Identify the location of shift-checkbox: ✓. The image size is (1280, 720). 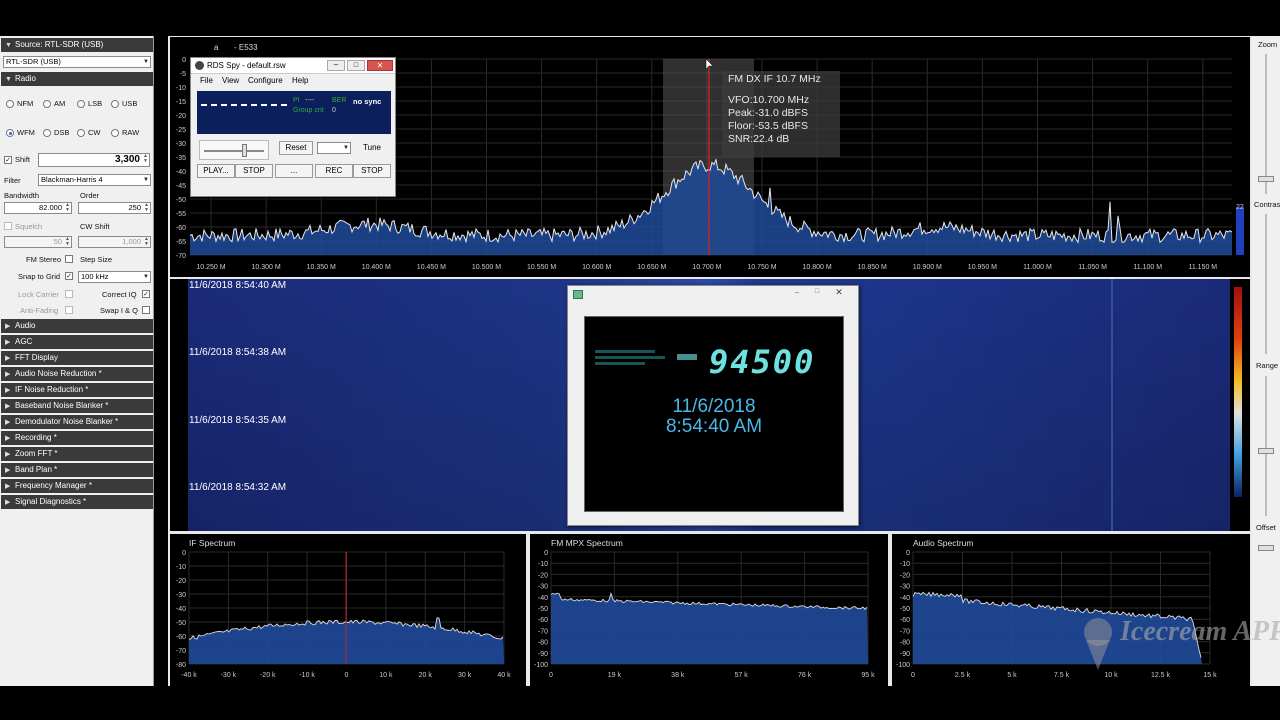
(8, 160).